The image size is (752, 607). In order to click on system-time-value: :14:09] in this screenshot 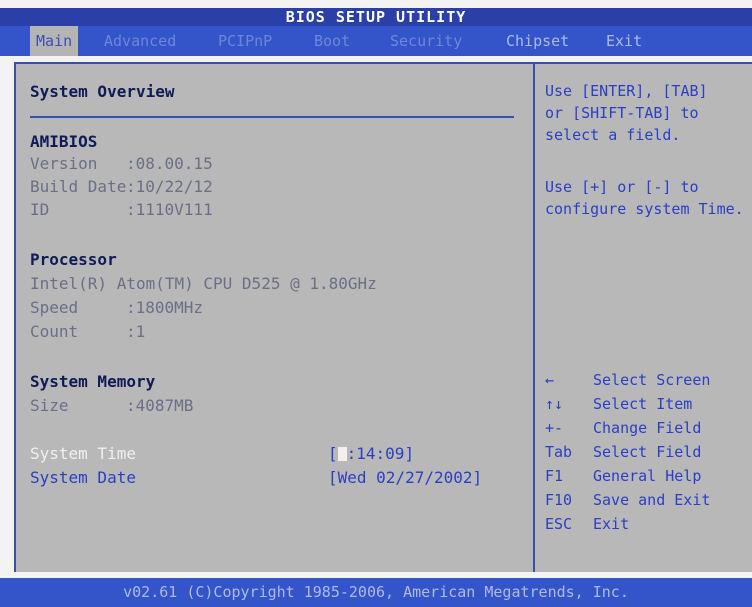, I will do `click(380, 453)`.